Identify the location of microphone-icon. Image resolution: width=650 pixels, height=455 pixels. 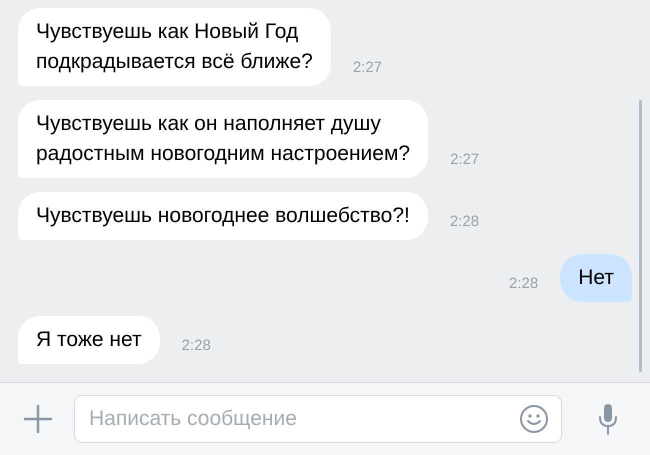
(608, 419).